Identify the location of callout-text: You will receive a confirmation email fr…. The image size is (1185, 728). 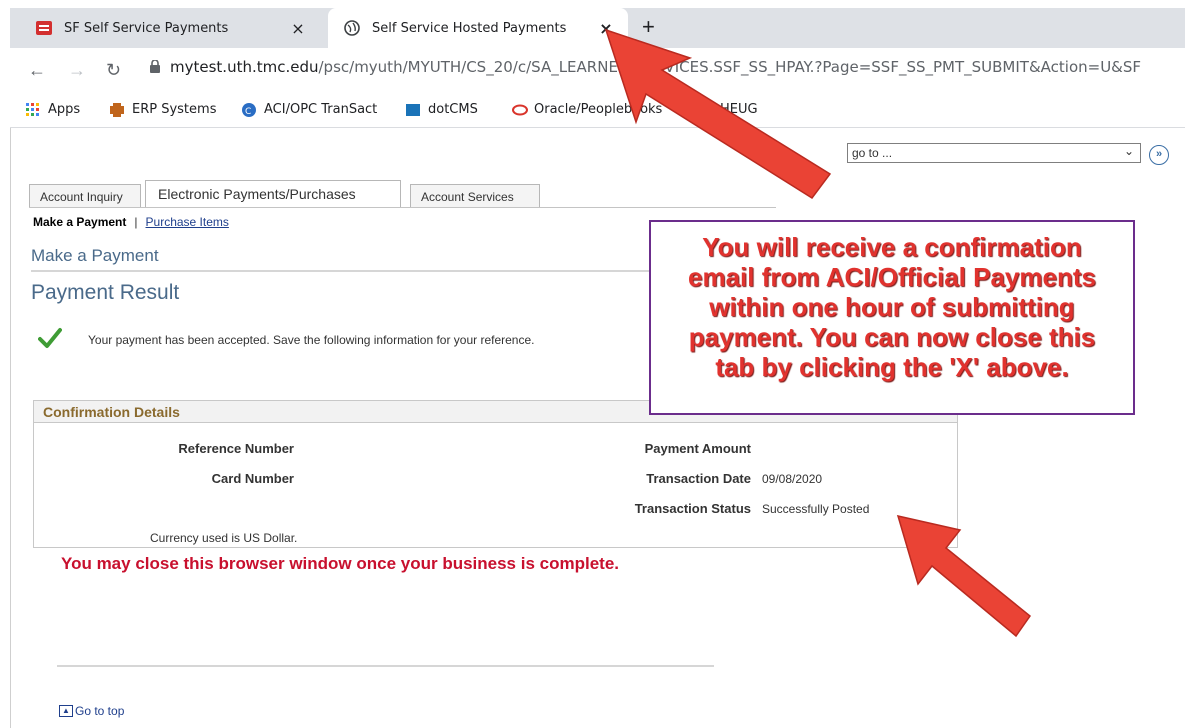
(892, 307).